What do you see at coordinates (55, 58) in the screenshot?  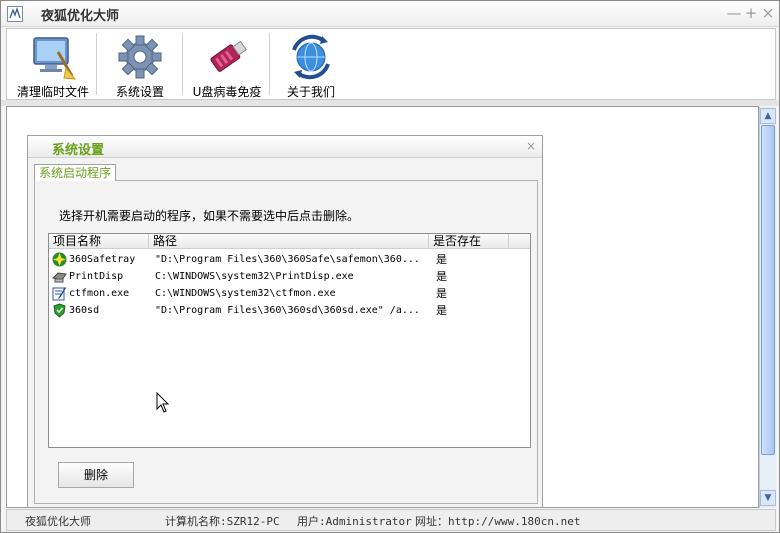 I see `monitor-broom-icon` at bounding box center [55, 58].